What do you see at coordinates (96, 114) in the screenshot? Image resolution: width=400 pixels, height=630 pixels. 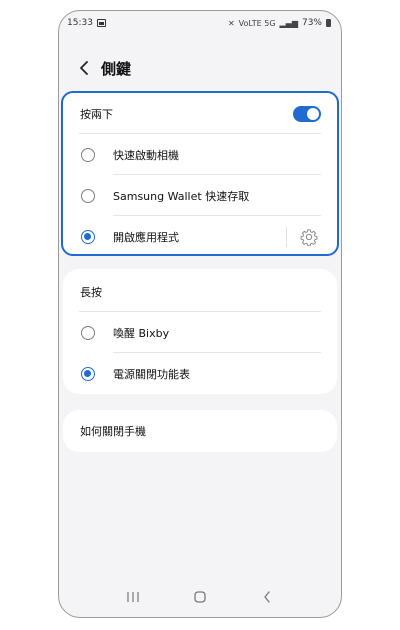 I see `double-press-label: 按兩下` at bounding box center [96, 114].